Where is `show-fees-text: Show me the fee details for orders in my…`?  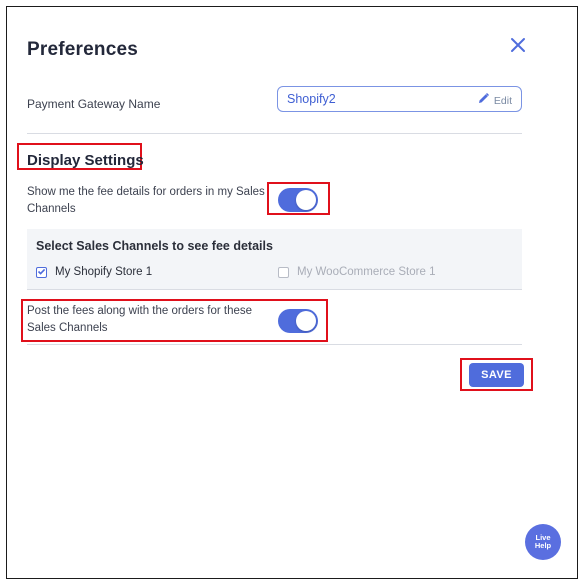
show-fees-text: Show me the fee details for orders in my… is located at coordinates (146, 200).